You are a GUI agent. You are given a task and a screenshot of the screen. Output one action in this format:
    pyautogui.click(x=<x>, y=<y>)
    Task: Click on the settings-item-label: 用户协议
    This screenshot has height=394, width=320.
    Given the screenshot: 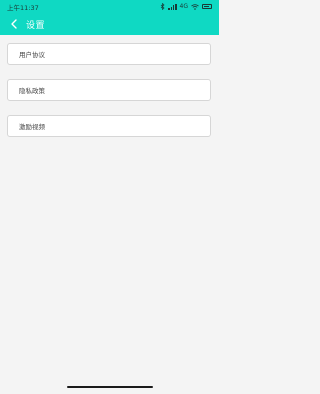 What is the action you would take?
    pyautogui.click(x=32, y=55)
    